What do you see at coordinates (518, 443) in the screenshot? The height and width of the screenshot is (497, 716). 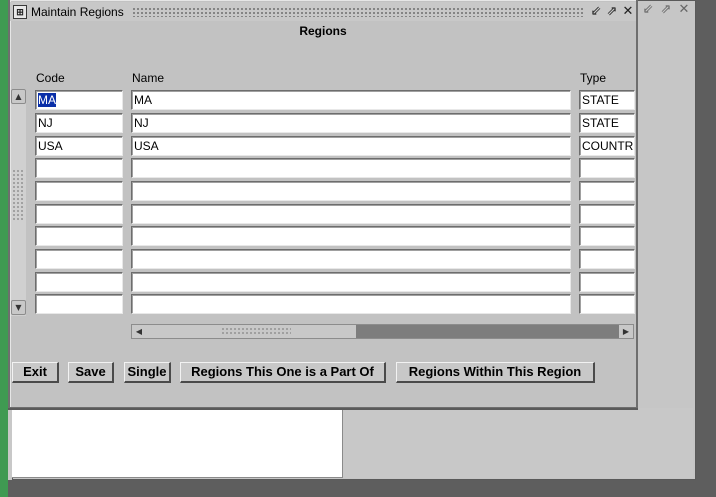 I see `background-window-panel` at bounding box center [518, 443].